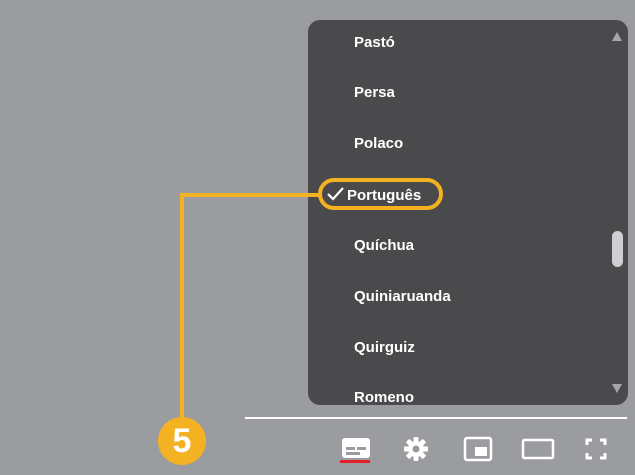 The image size is (635, 475). I want to click on controls-divider, so click(436, 418).